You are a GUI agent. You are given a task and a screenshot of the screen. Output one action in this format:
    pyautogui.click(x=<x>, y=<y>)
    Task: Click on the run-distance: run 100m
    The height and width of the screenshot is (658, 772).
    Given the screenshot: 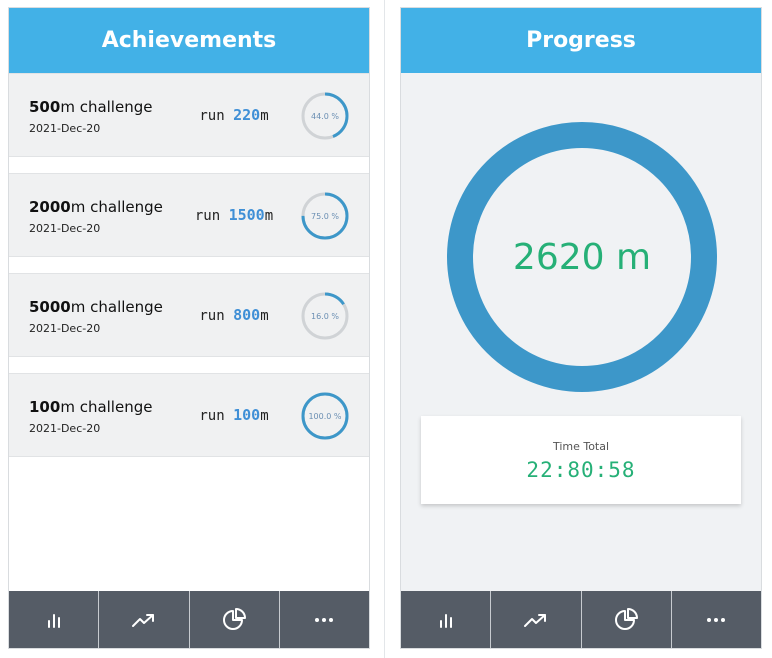 What is the action you would take?
    pyautogui.click(x=234, y=415)
    